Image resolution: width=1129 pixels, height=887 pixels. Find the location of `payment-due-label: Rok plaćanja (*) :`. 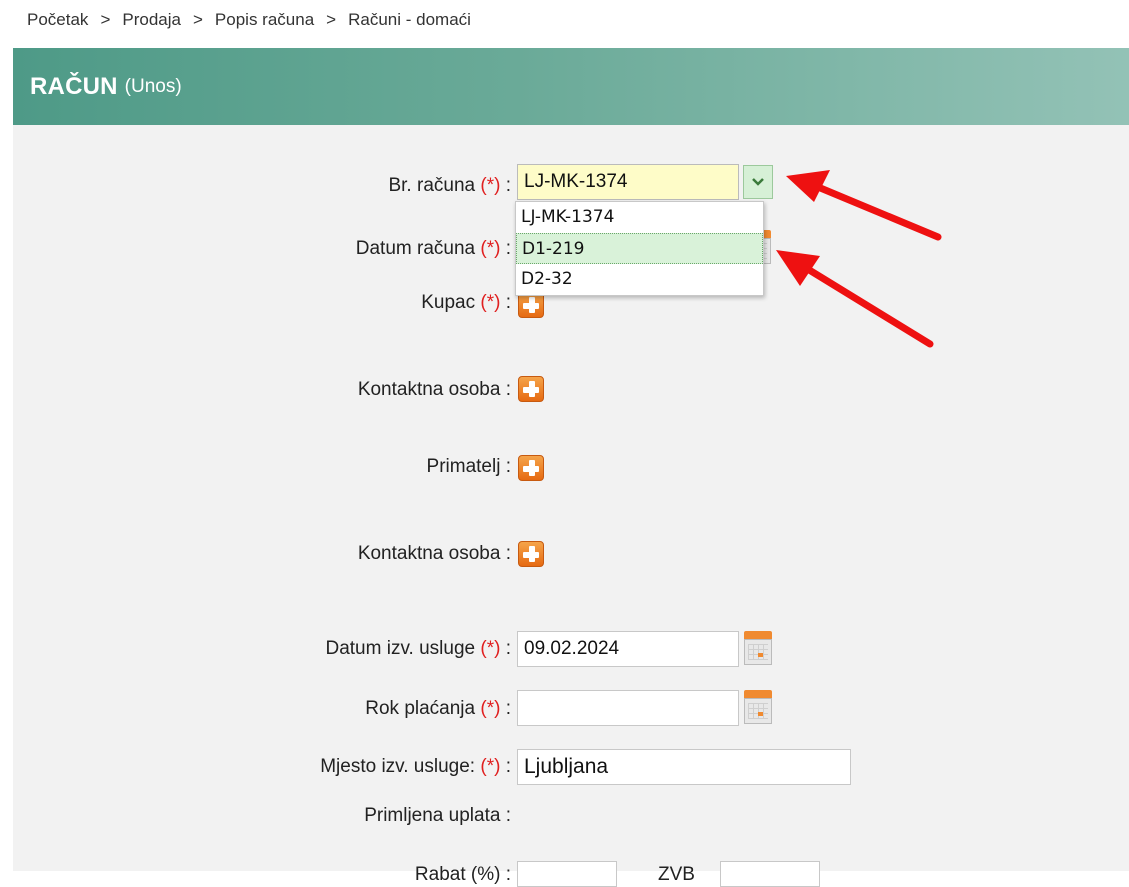

payment-due-label: Rok plaćanja (*) : is located at coordinates (438, 708).